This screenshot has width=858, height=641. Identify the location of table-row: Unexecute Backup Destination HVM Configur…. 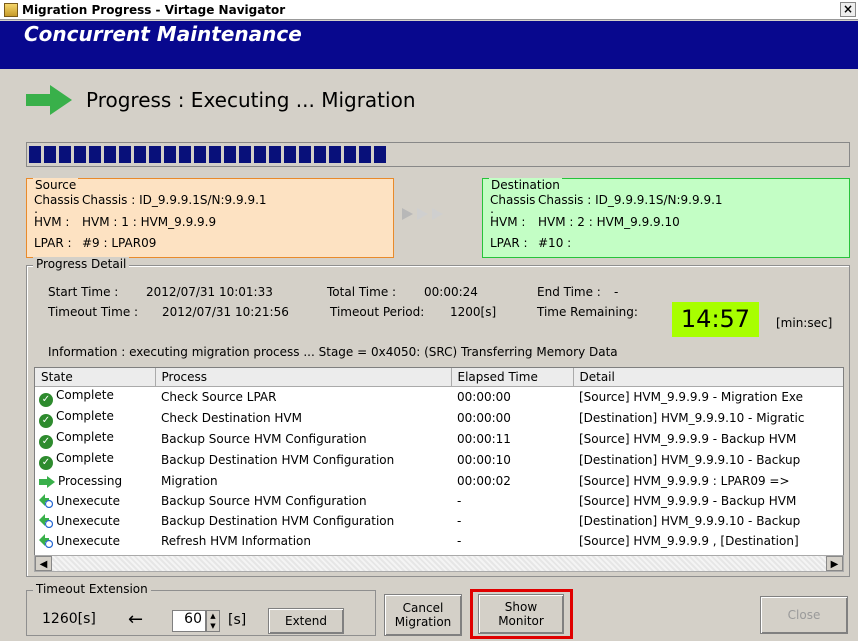
(439, 521).